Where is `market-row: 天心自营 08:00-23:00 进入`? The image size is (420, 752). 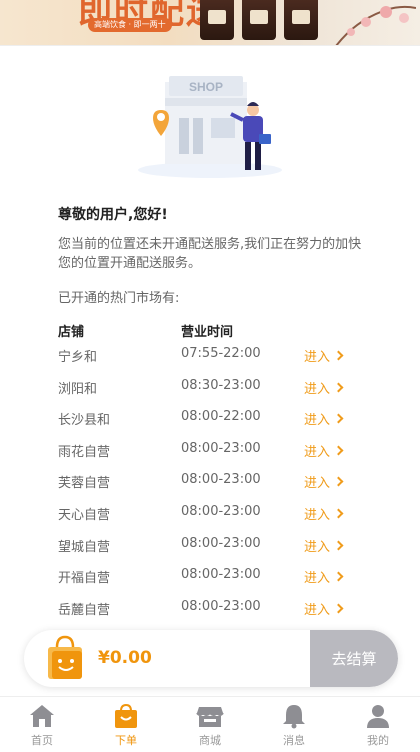 market-row: 天心自营 08:00-23:00 进入 is located at coordinates (208, 518).